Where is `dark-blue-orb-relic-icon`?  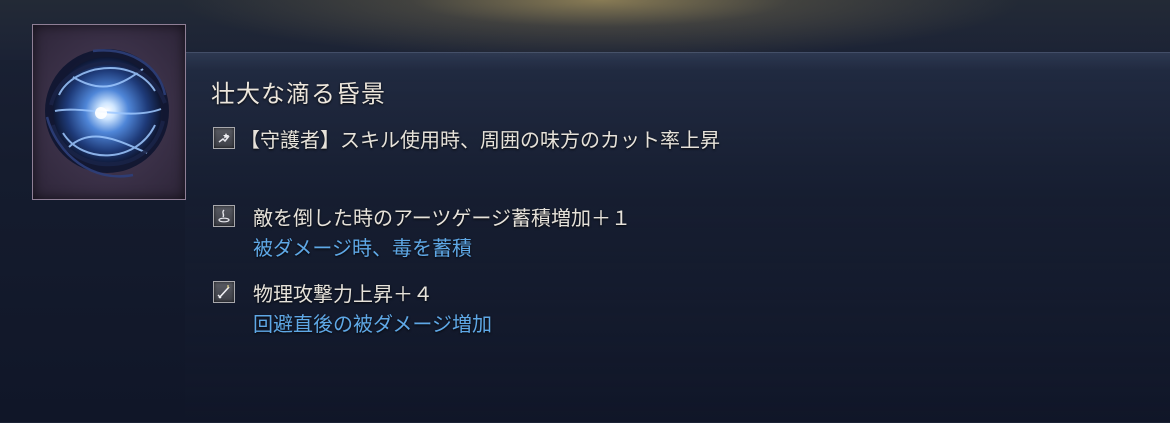
dark-blue-orb-relic-icon is located at coordinates (107, 113).